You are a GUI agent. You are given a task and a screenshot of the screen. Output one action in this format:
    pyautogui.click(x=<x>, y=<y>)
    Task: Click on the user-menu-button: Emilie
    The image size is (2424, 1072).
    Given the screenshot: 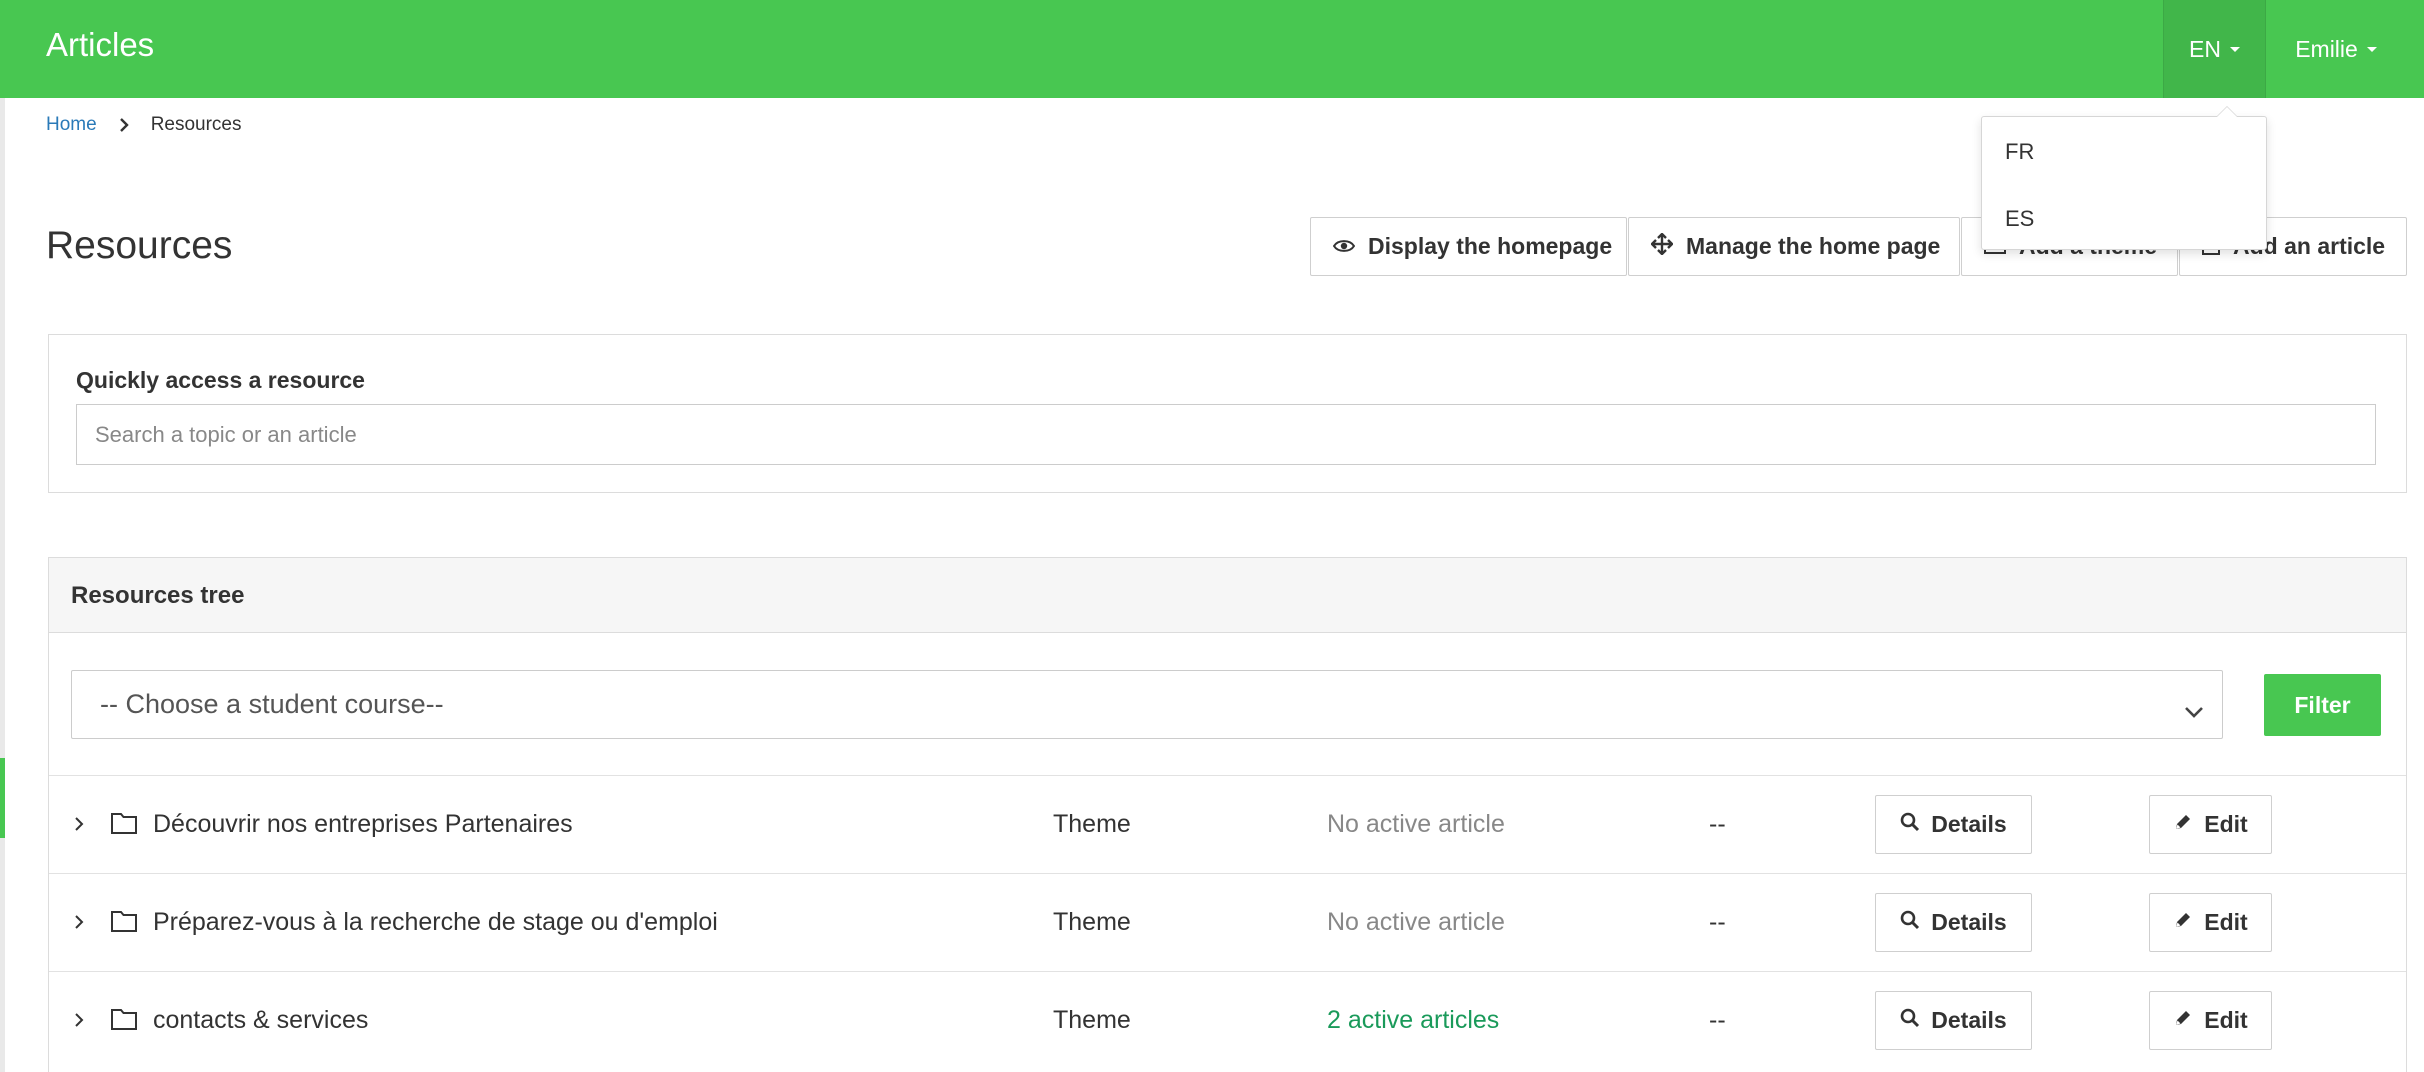 What is the action you would take?
    pyautogui.click(x=2336, y=49)
    